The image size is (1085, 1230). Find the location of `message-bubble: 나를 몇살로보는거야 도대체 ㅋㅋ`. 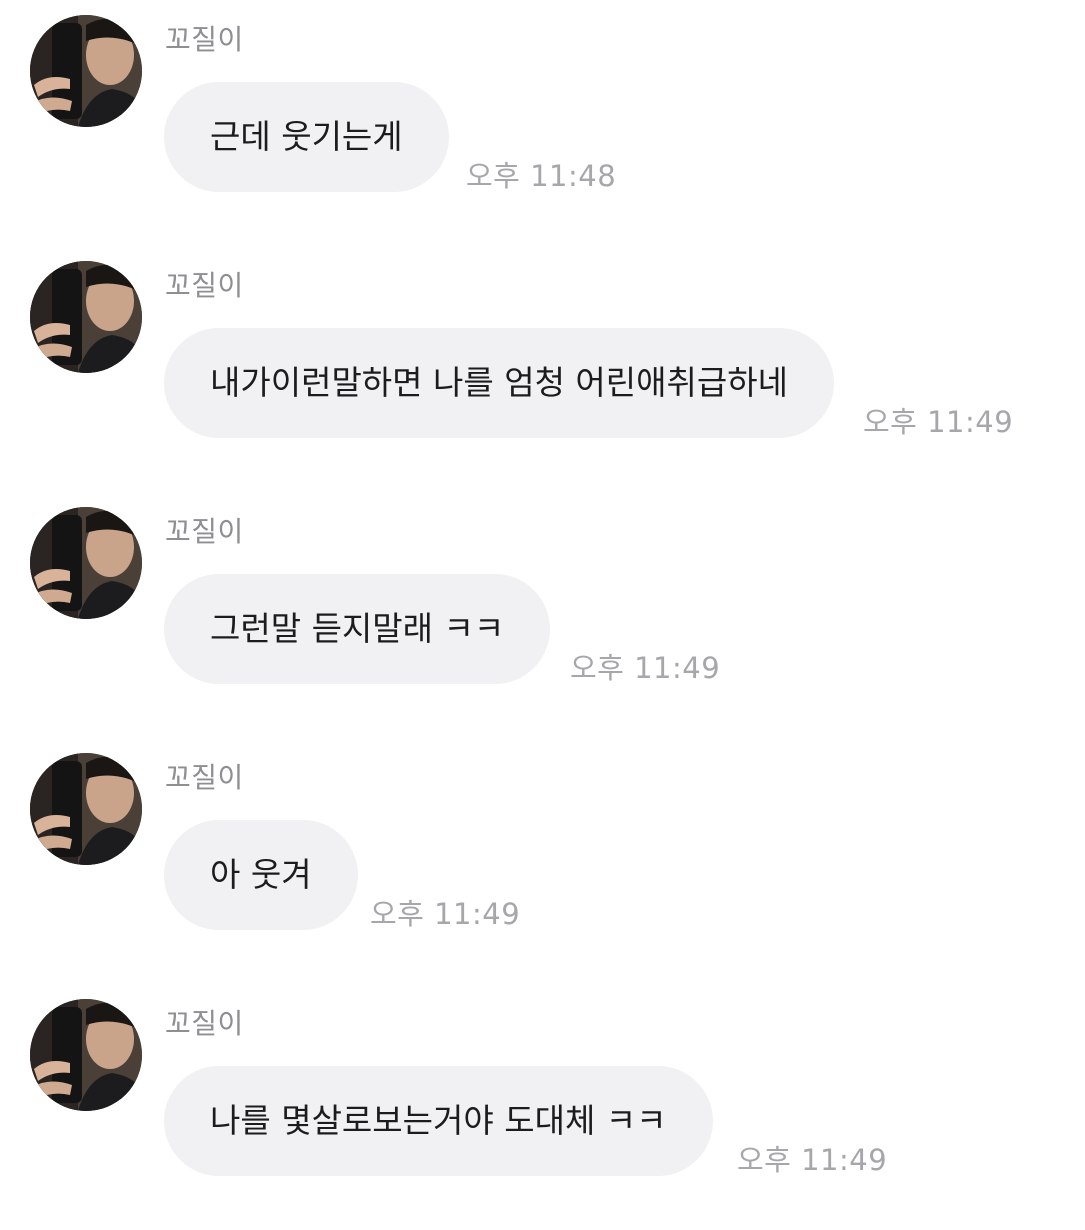

message-bubble: 나를 몇살로보는거야 도대체 ㅋㅋ is located at coordinates (438, 1121).